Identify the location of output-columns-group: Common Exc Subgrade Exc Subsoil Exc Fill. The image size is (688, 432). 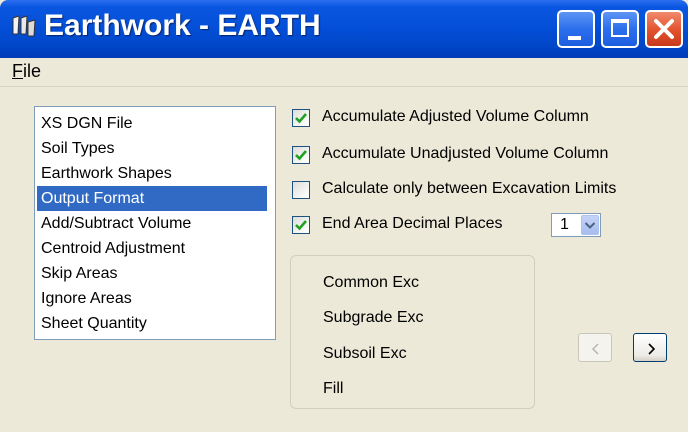
(412, 332).